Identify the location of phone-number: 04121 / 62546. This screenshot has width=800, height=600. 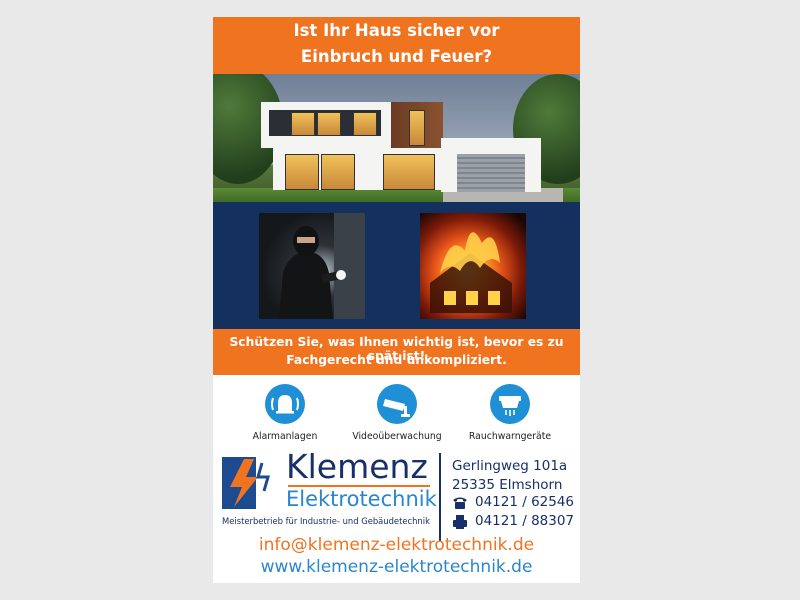
(524, 502).